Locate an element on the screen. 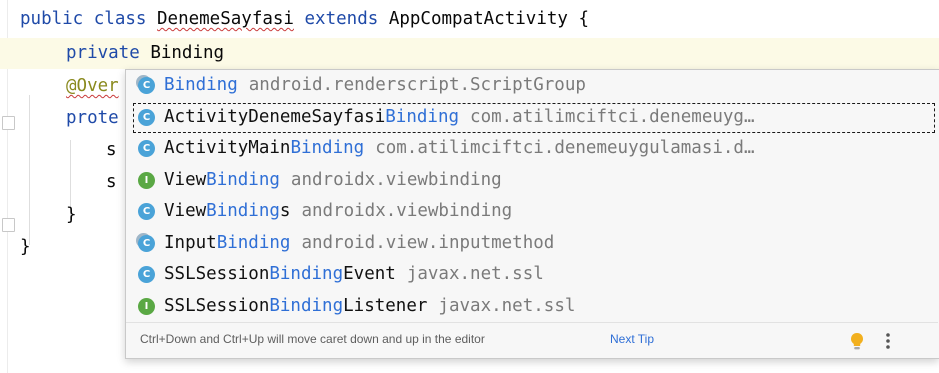 This screenshot has width=939, height=373. completion-item: I ViewBinding androidx.viewbinding is located at coordinates (532, 180).